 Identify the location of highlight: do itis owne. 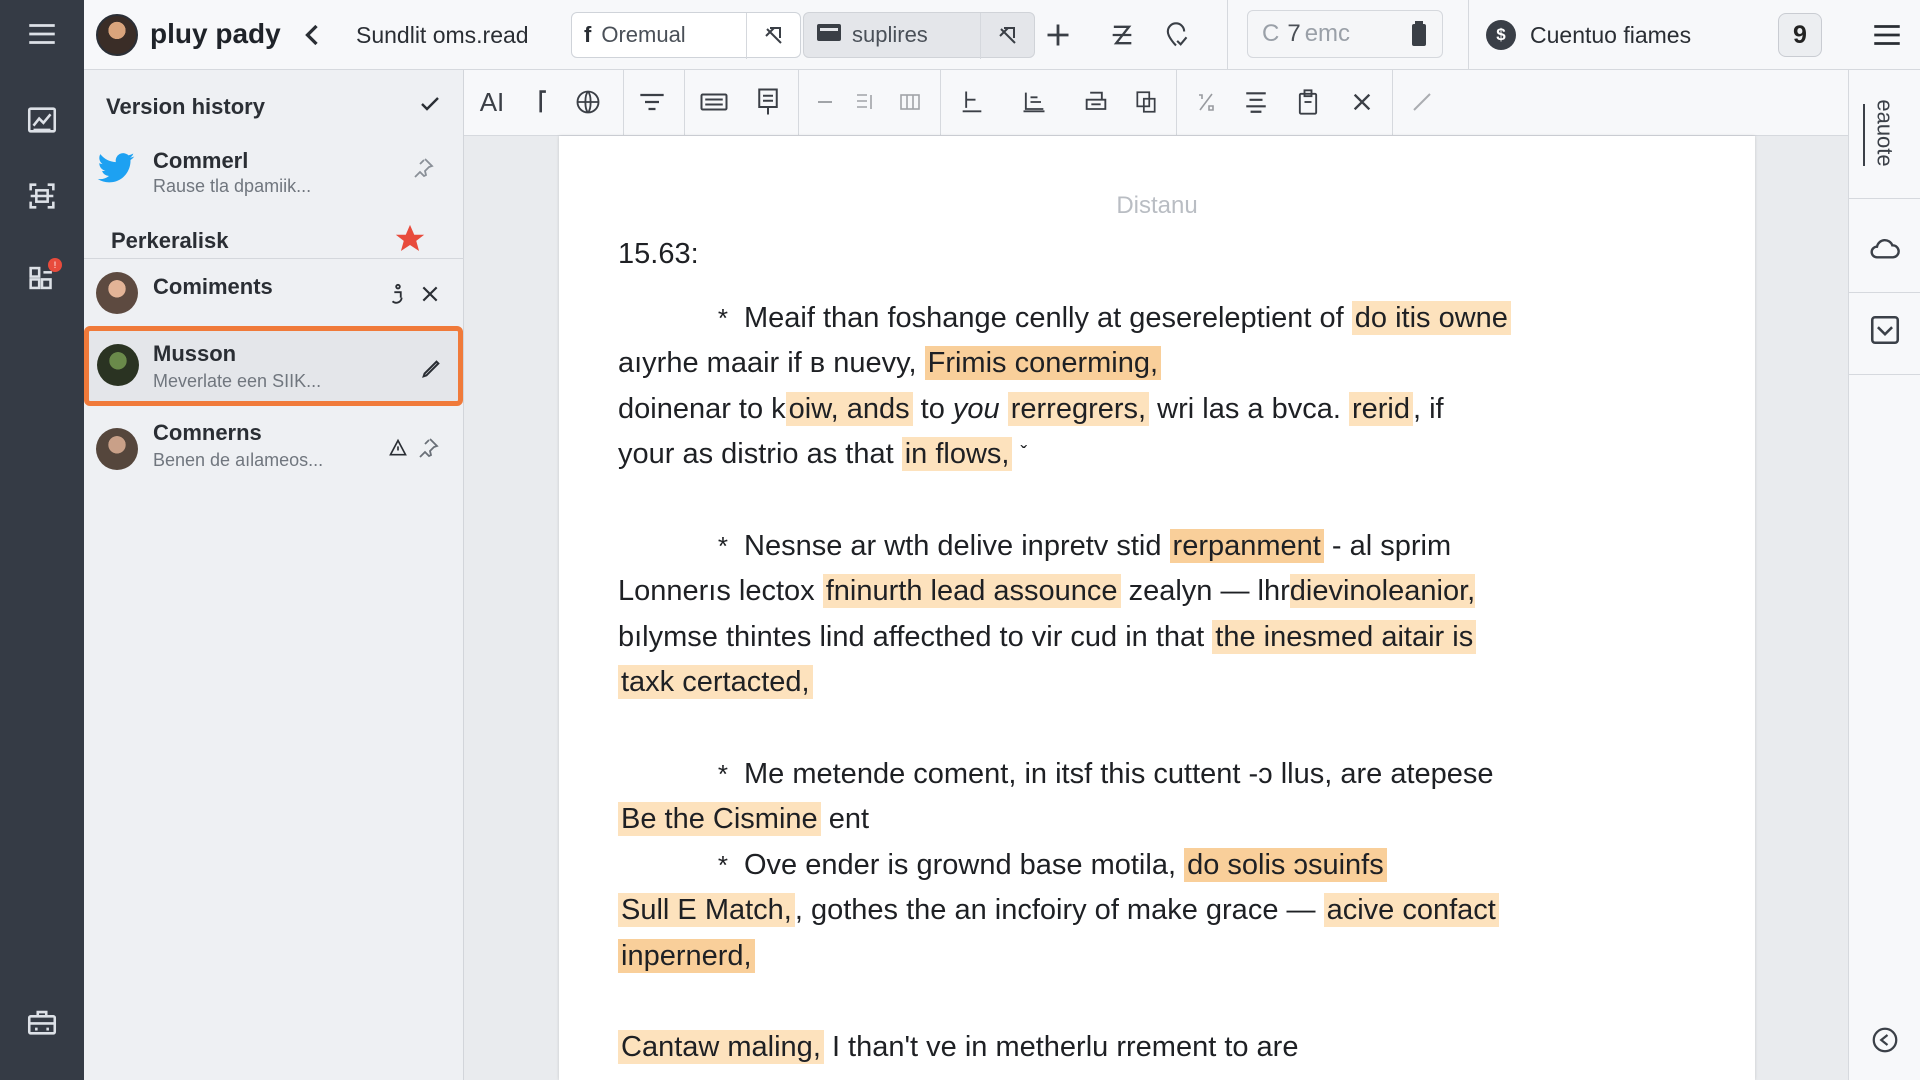
(1431, 317).